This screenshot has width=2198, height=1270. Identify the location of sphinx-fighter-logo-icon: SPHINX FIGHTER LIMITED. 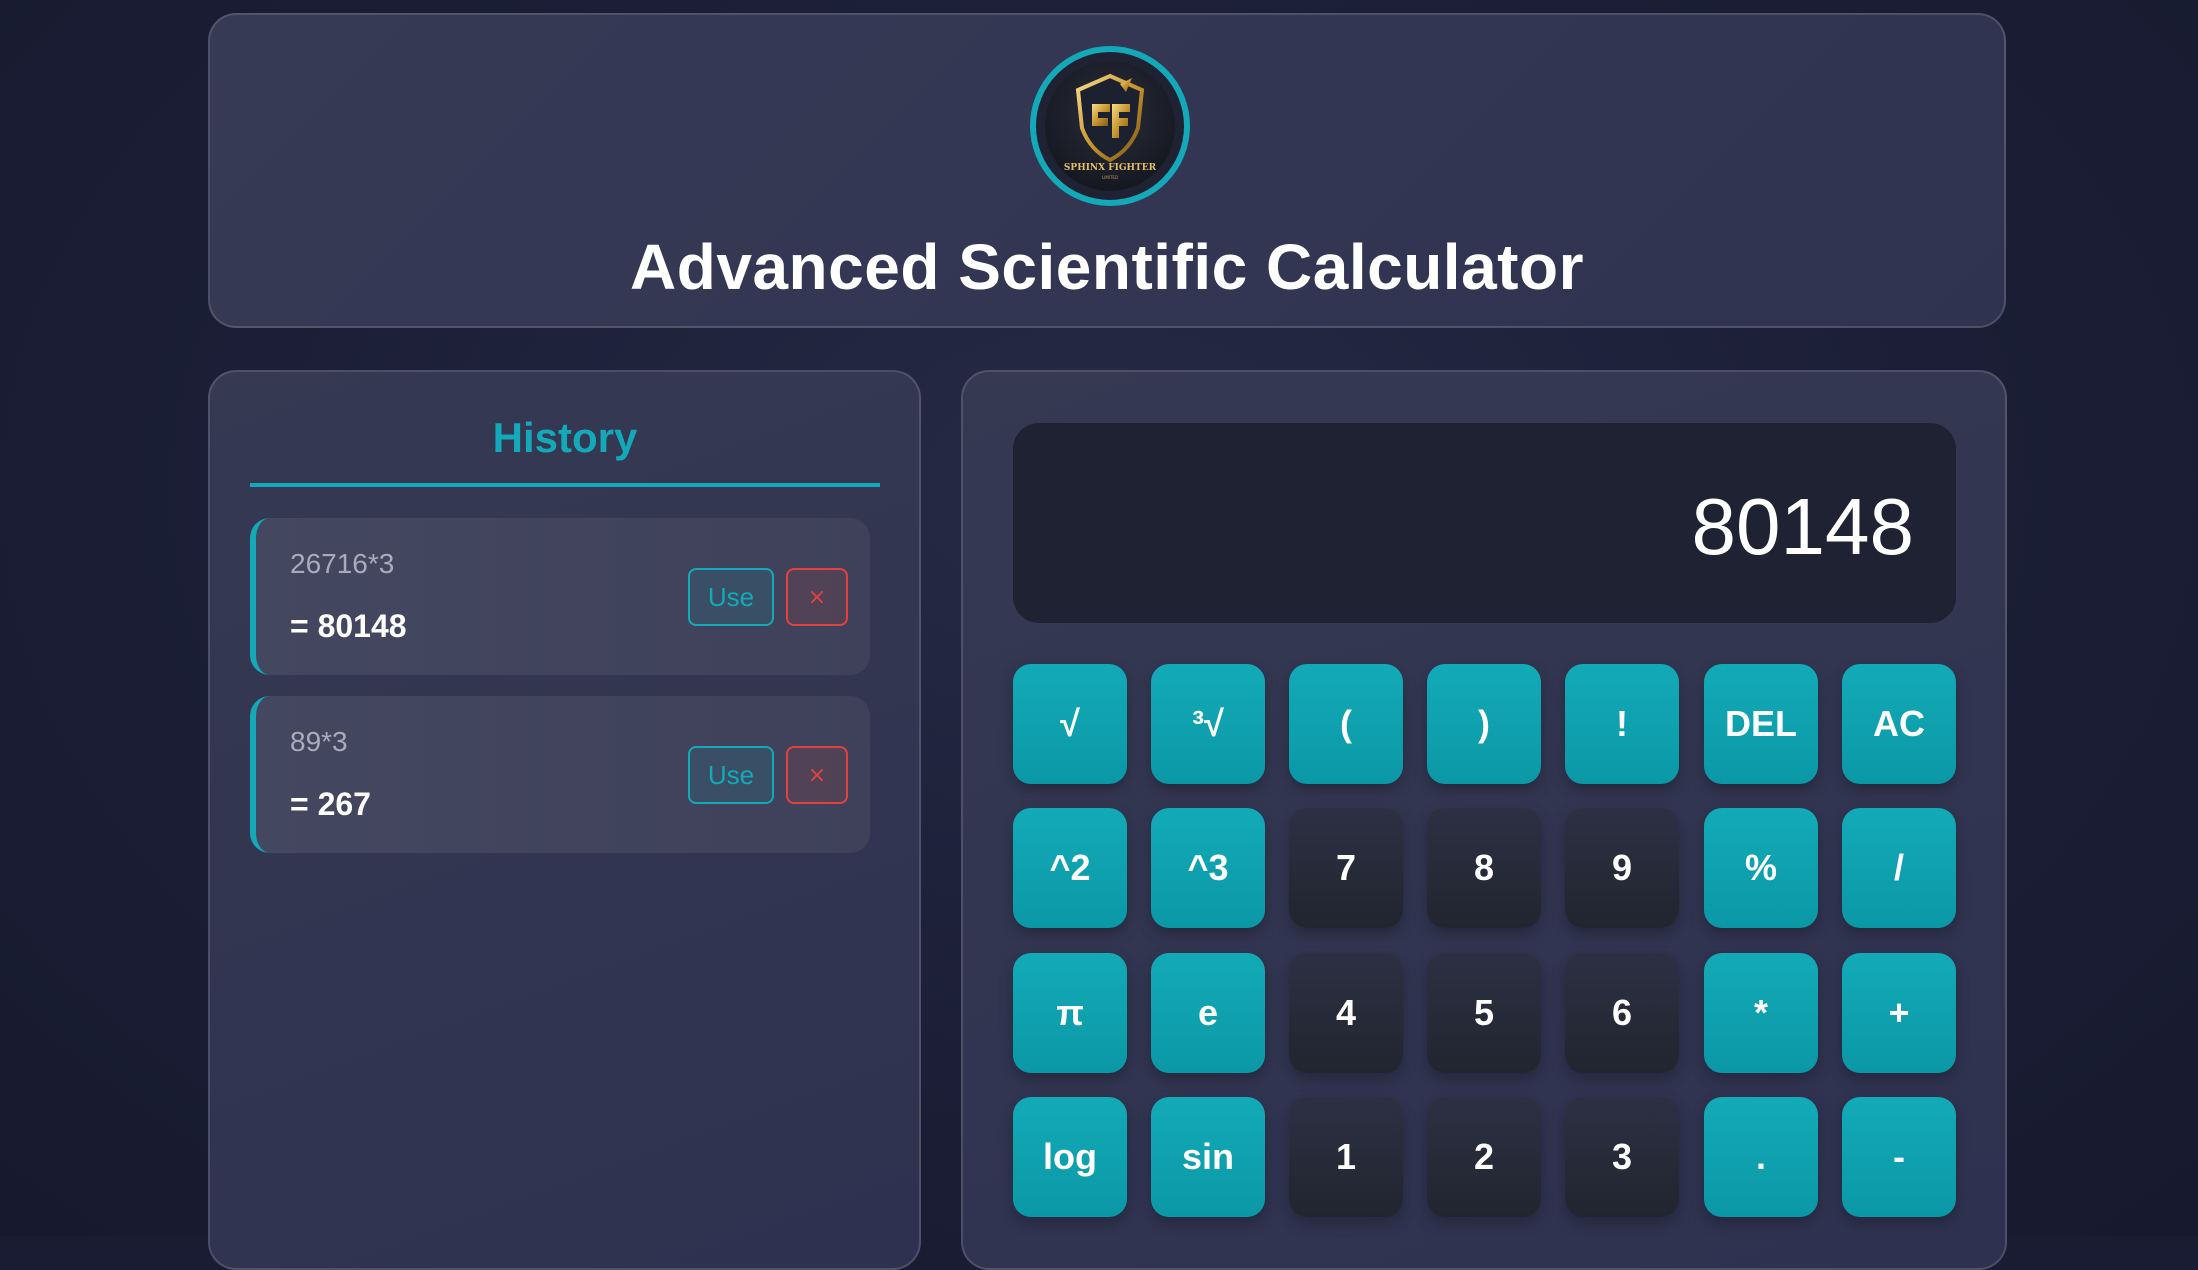
(1110, 126).